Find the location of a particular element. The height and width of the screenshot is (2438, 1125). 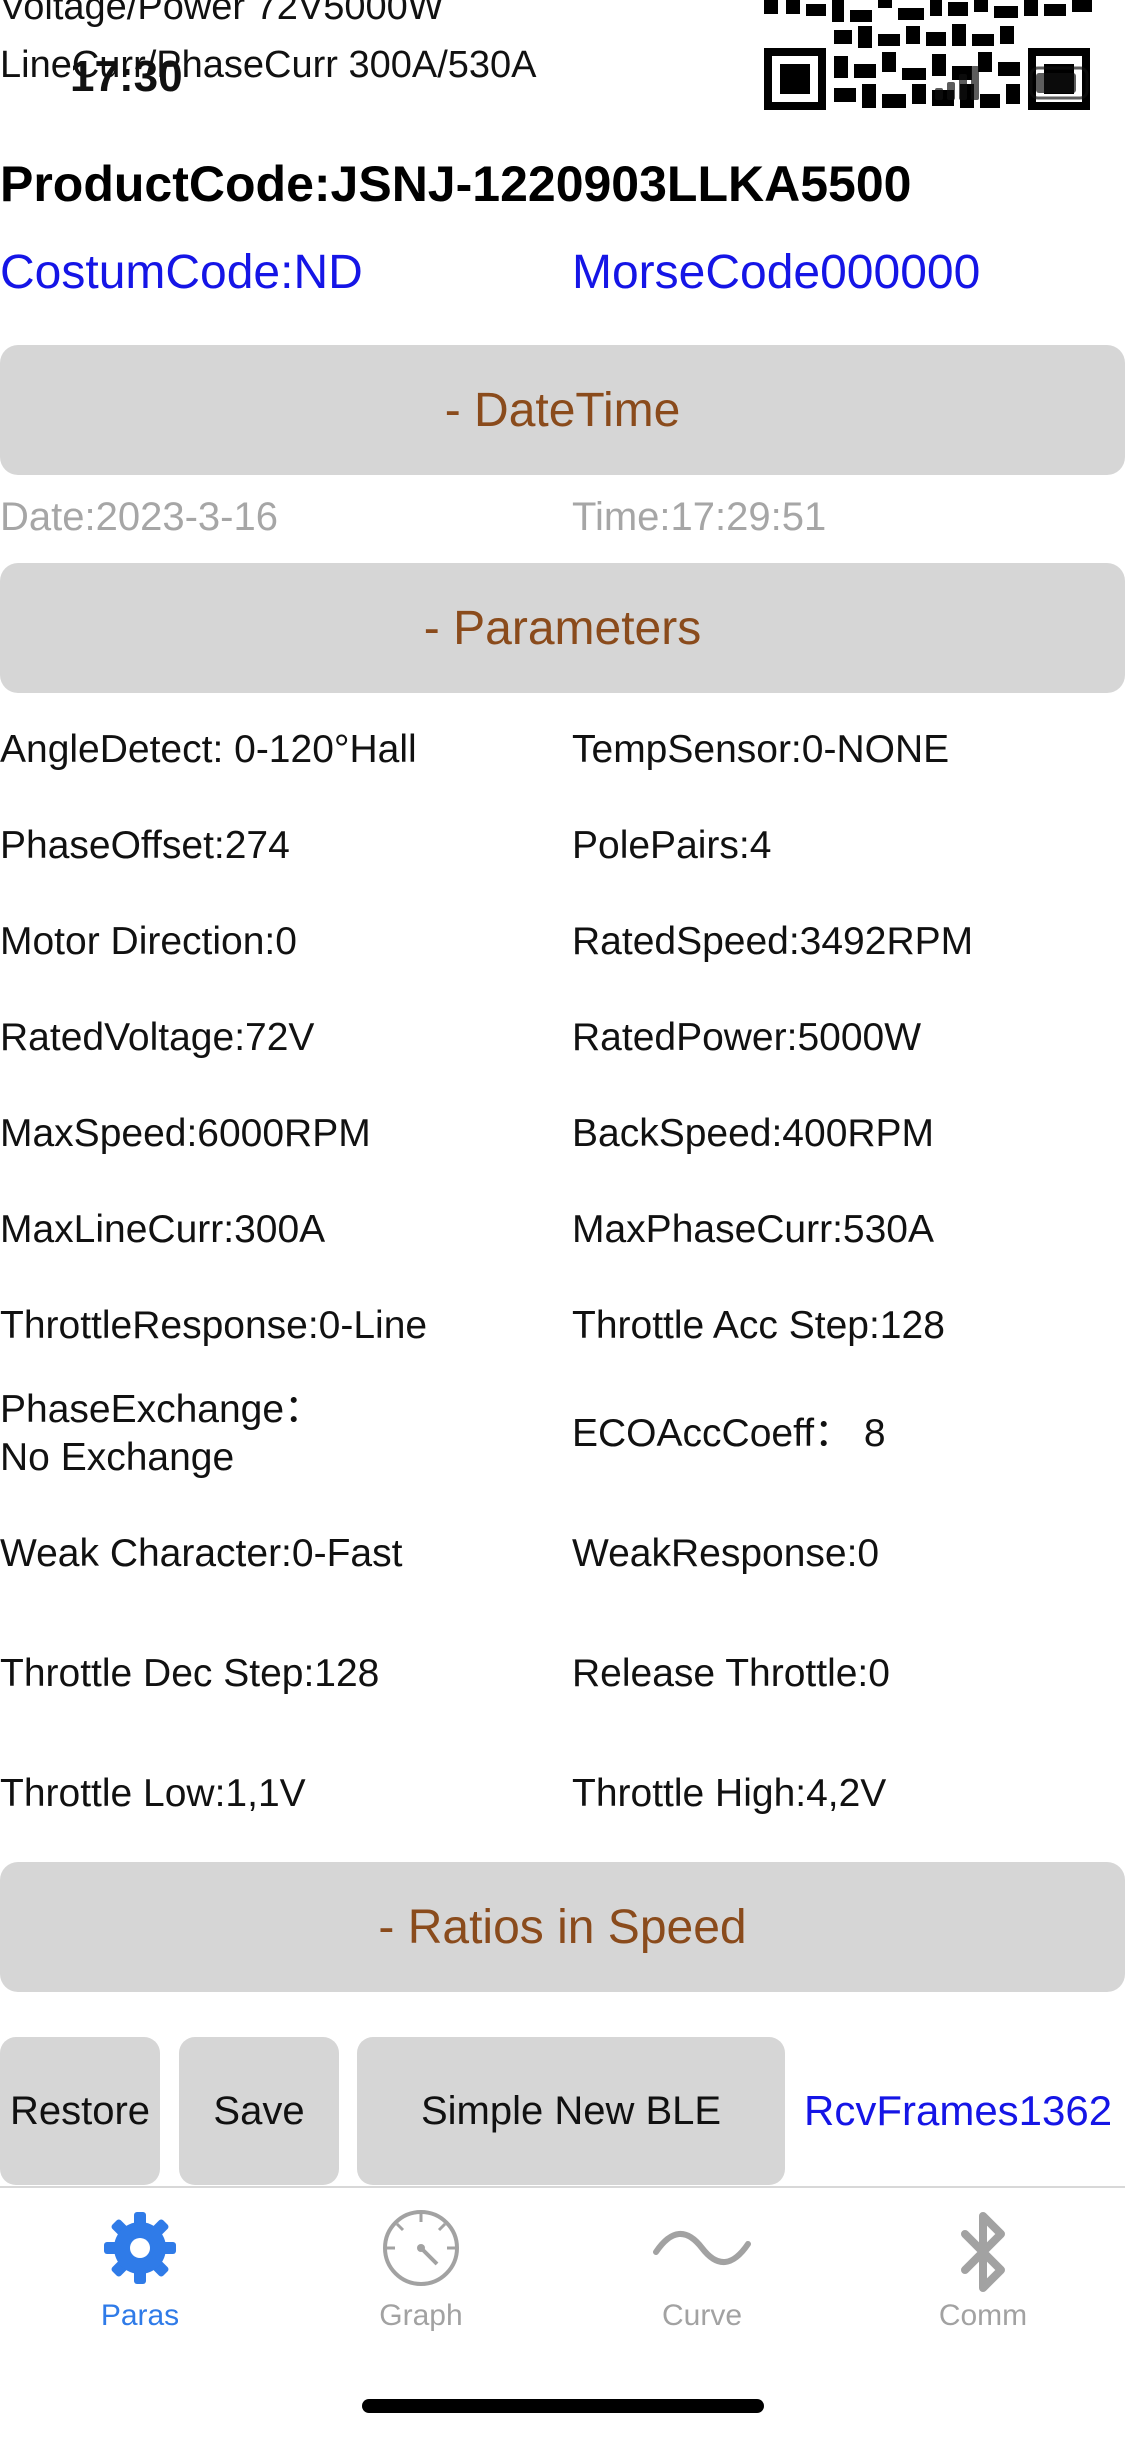

tab-curve: Curve is located at coordinates (702, 2270).